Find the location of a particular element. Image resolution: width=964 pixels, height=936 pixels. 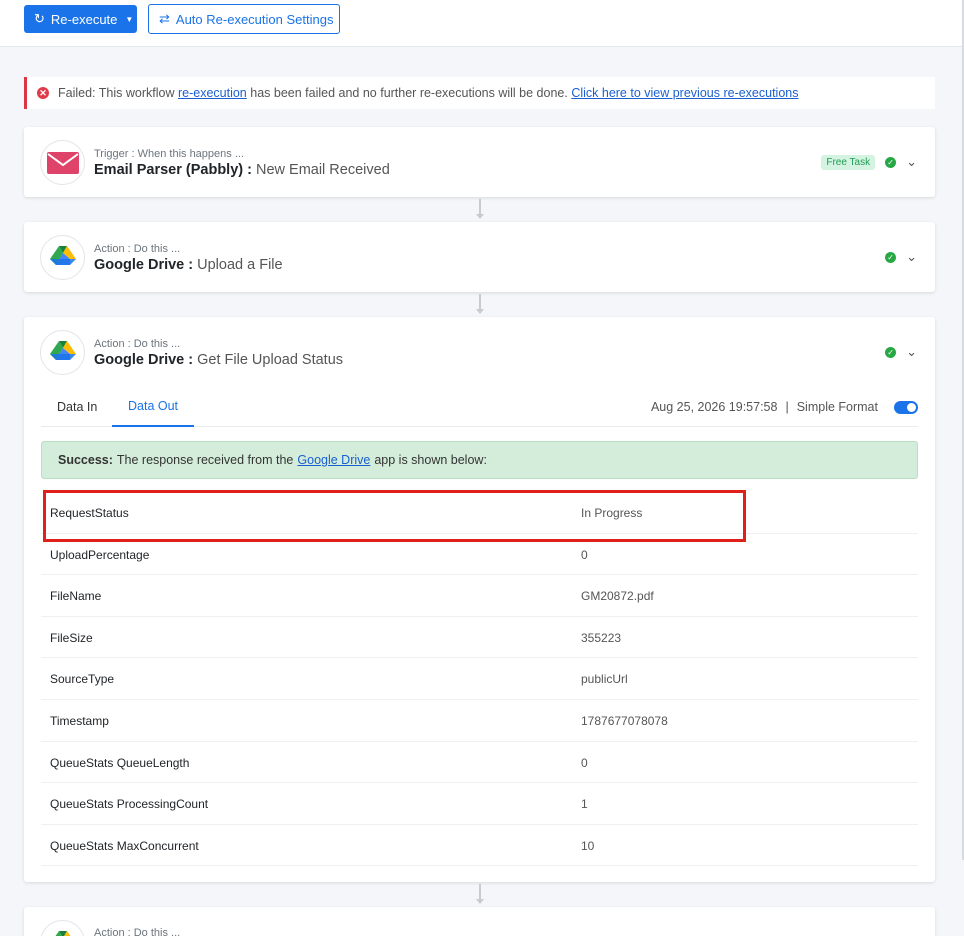

response-timestamp: Aug 25, 2026 19:57:58 is located at coordinates (714, 407).